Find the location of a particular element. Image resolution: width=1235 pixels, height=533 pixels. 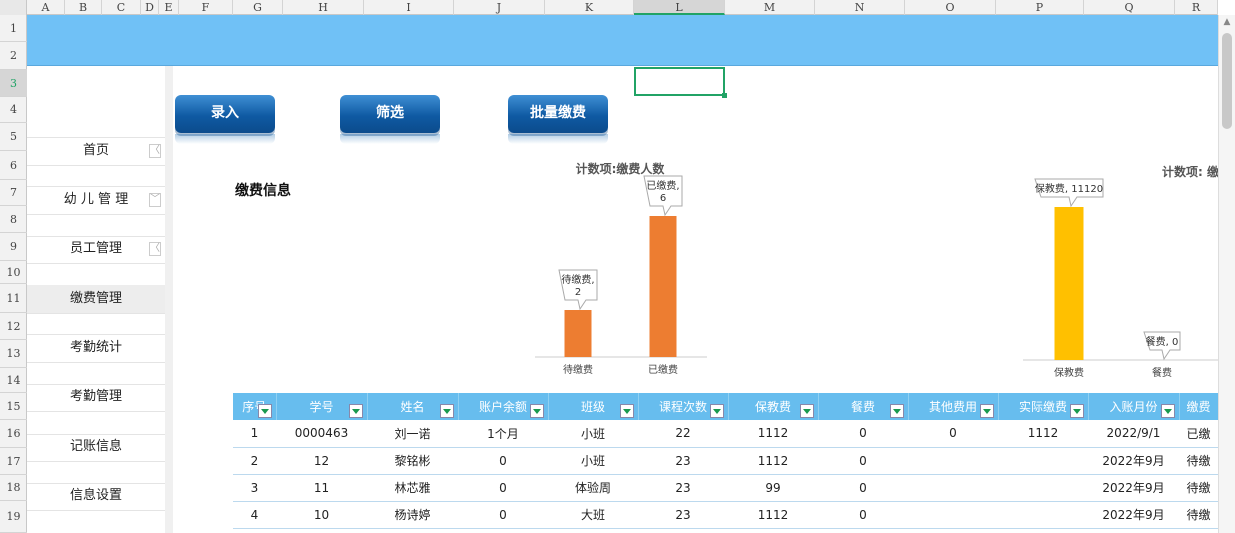

table-cell: 已缴 is located at coordinates (1198, 434).